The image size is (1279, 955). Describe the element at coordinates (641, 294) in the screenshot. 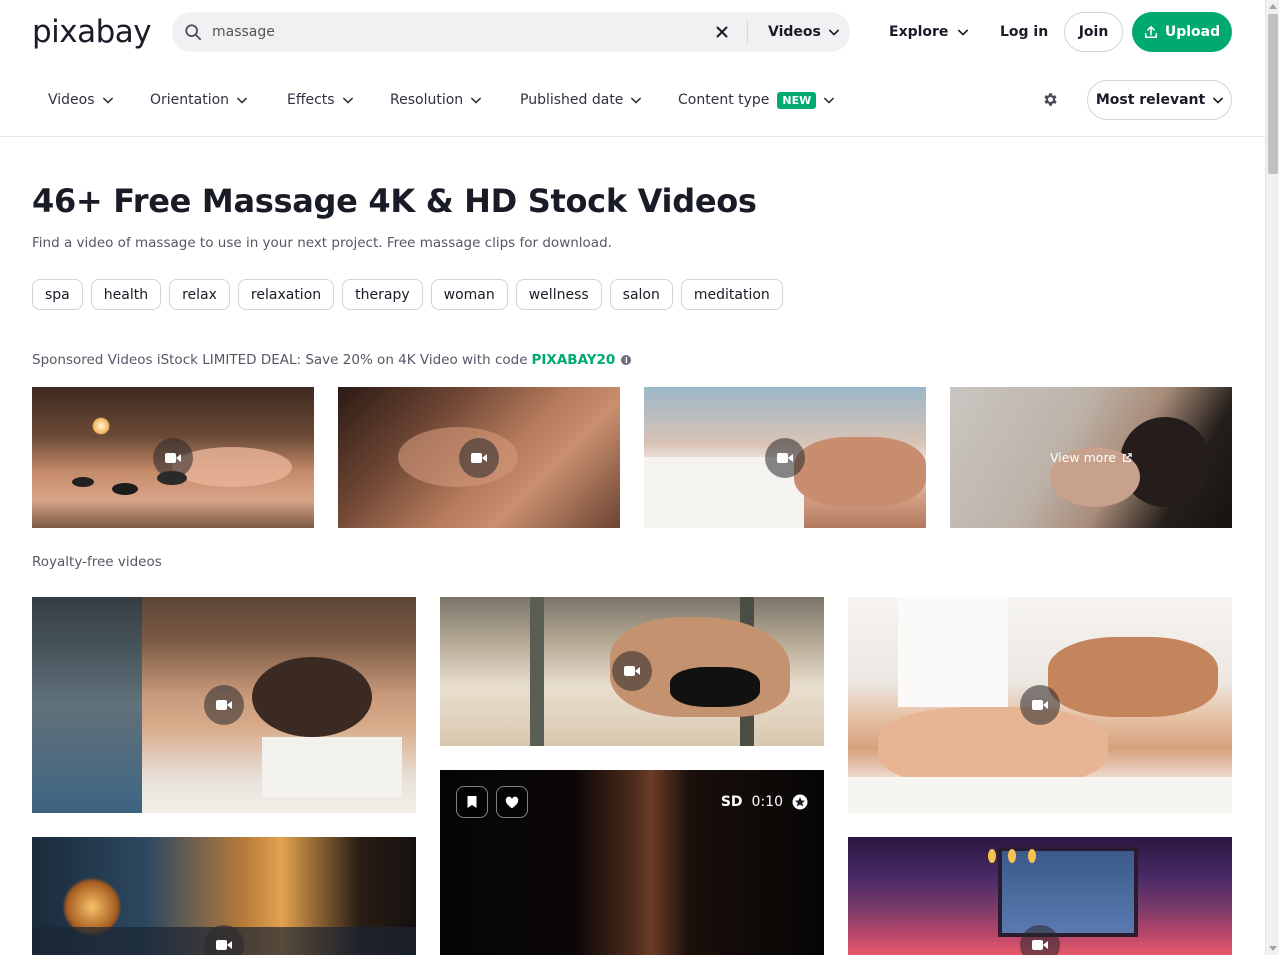

I see `tag-salon: salon` at that location.